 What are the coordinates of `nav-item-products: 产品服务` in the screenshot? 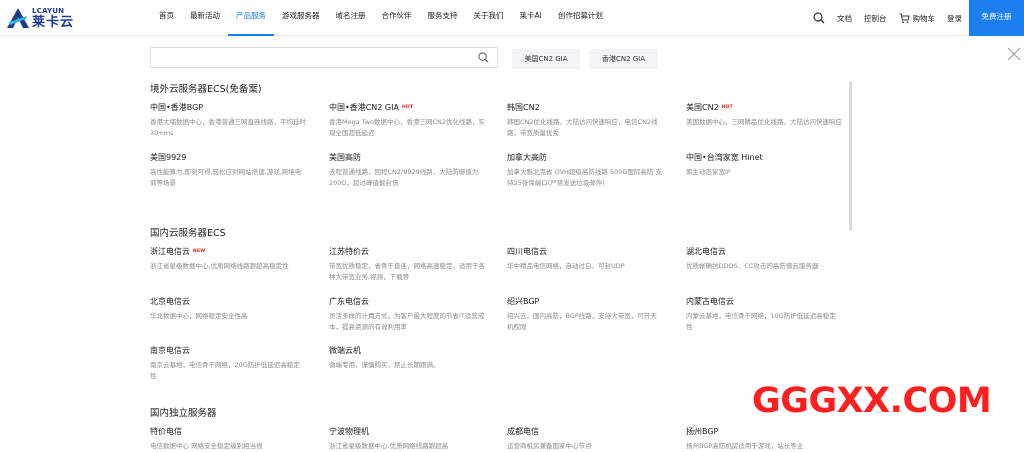 It's located at (251, 18).